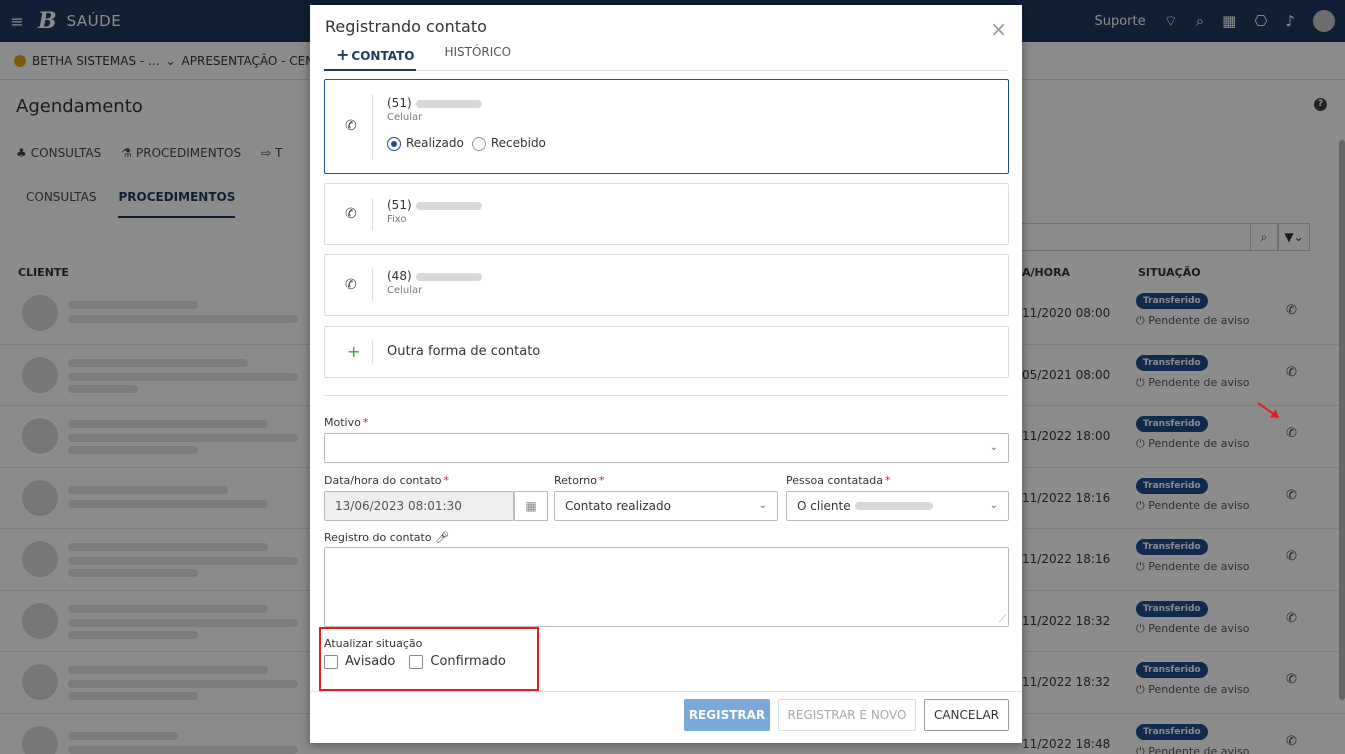 The image size is (1345, 754). Describe the element at coordinates (370, 58) in the screenshot. I see `tab-contato: + CONTATO` at that location.